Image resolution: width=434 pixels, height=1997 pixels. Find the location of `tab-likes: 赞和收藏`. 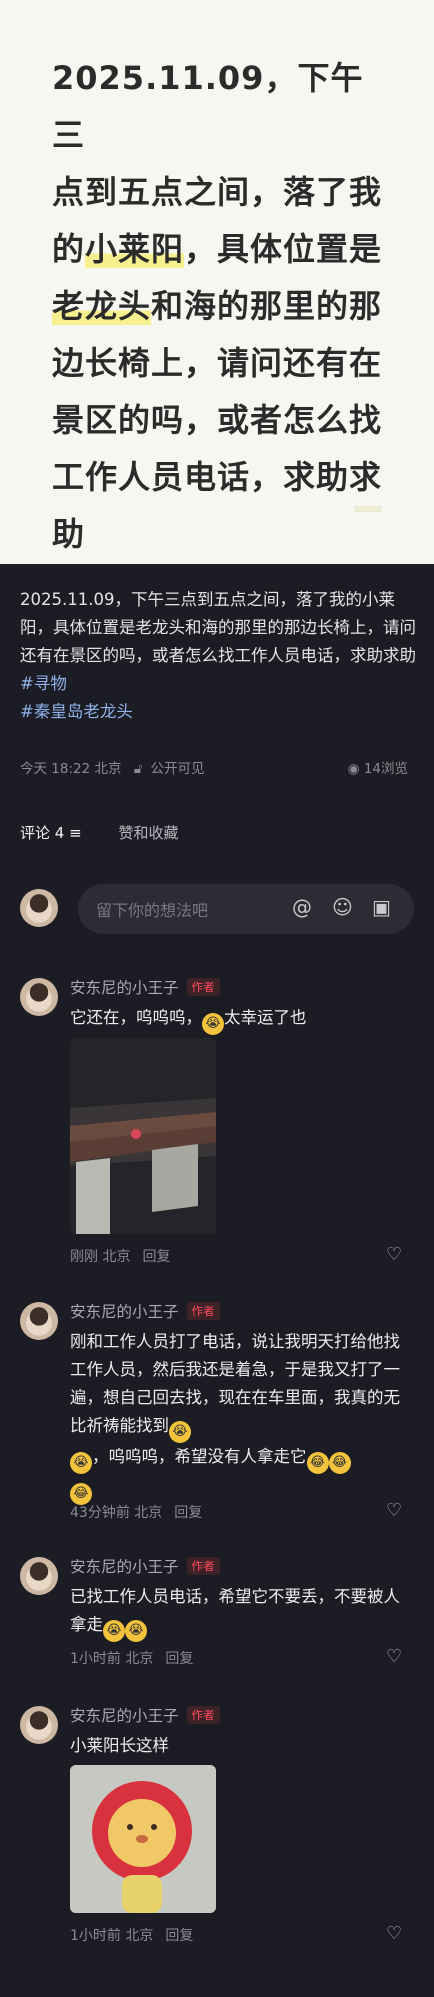

tab-likes: 赞和收藏 is located at coordinates (148, 833).